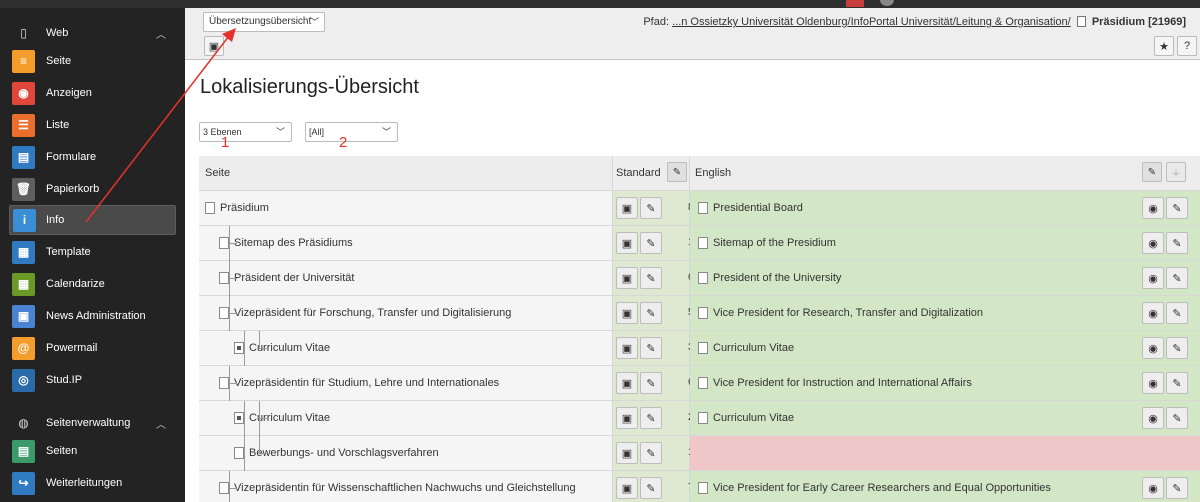 This screenshot has height=502, width=1200. What do you see at coordinates (264, 22) in the screenshot?
I see `view-select: Übersetzungsübersicht ﹀` at bounding box center [264, 22].